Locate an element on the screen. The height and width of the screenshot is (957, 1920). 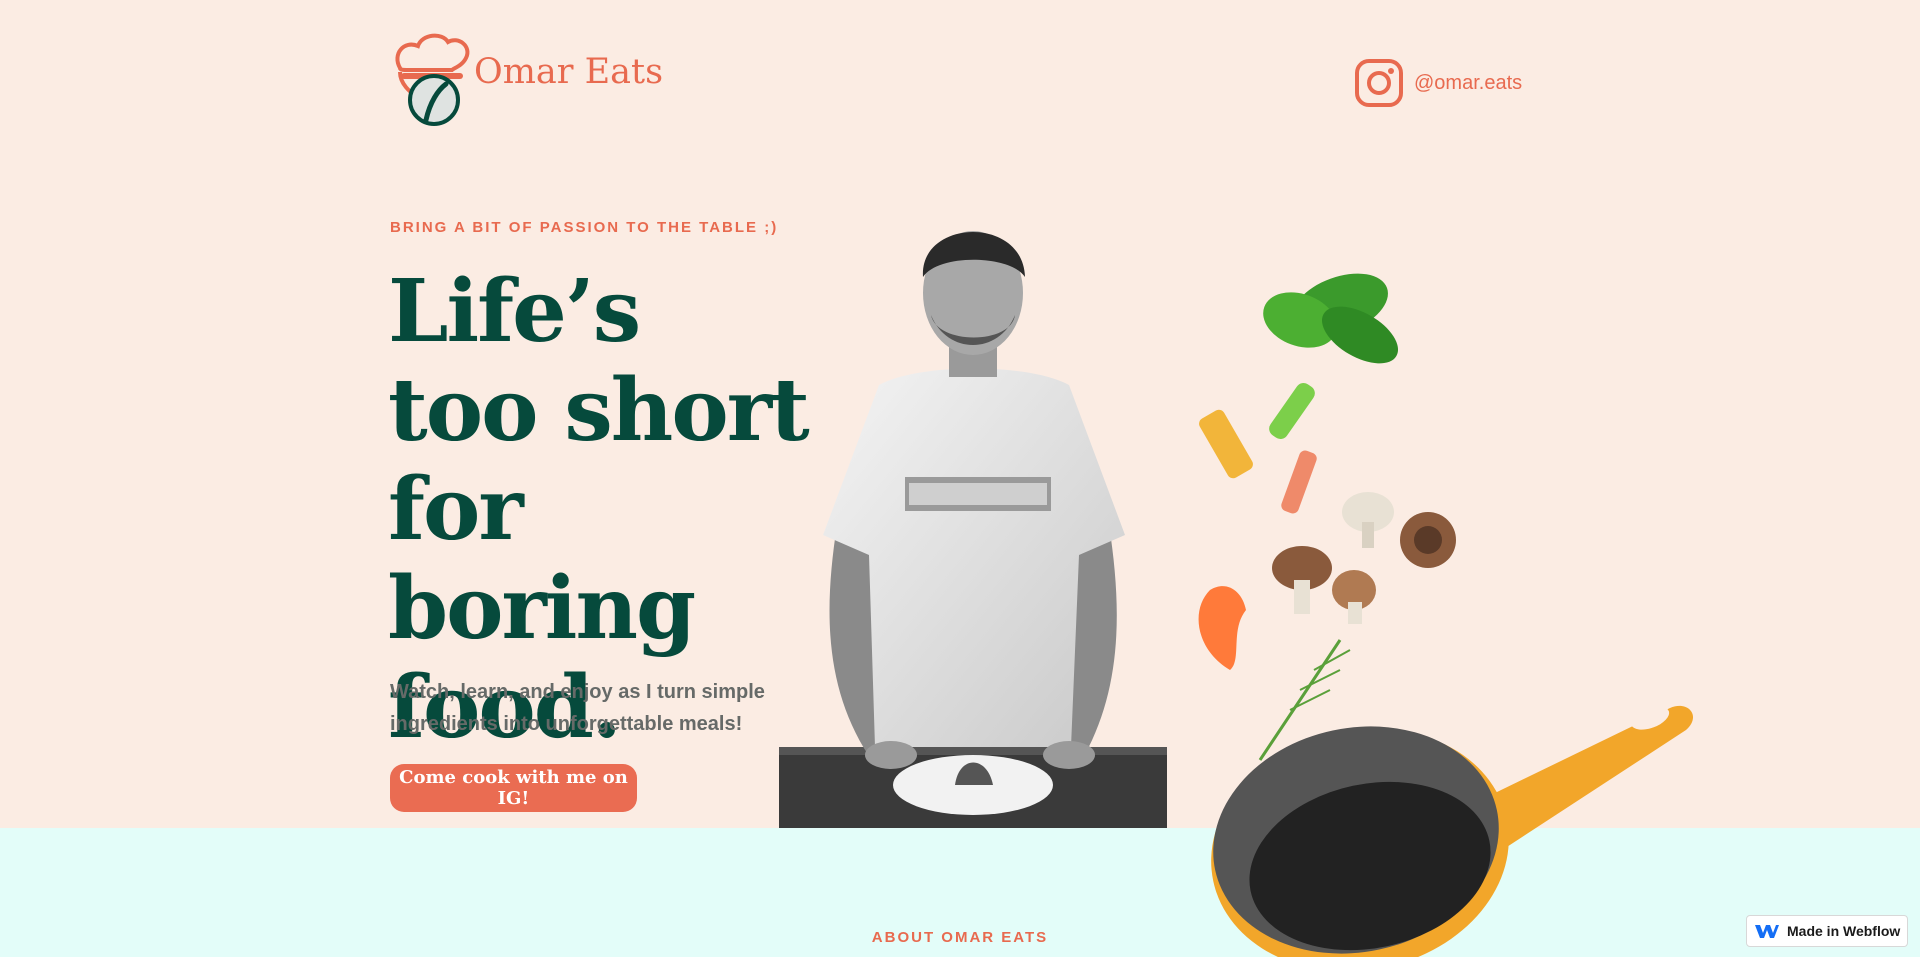
about-heading: ABOUT OMAR EATS is located at coordinates (960, 937).